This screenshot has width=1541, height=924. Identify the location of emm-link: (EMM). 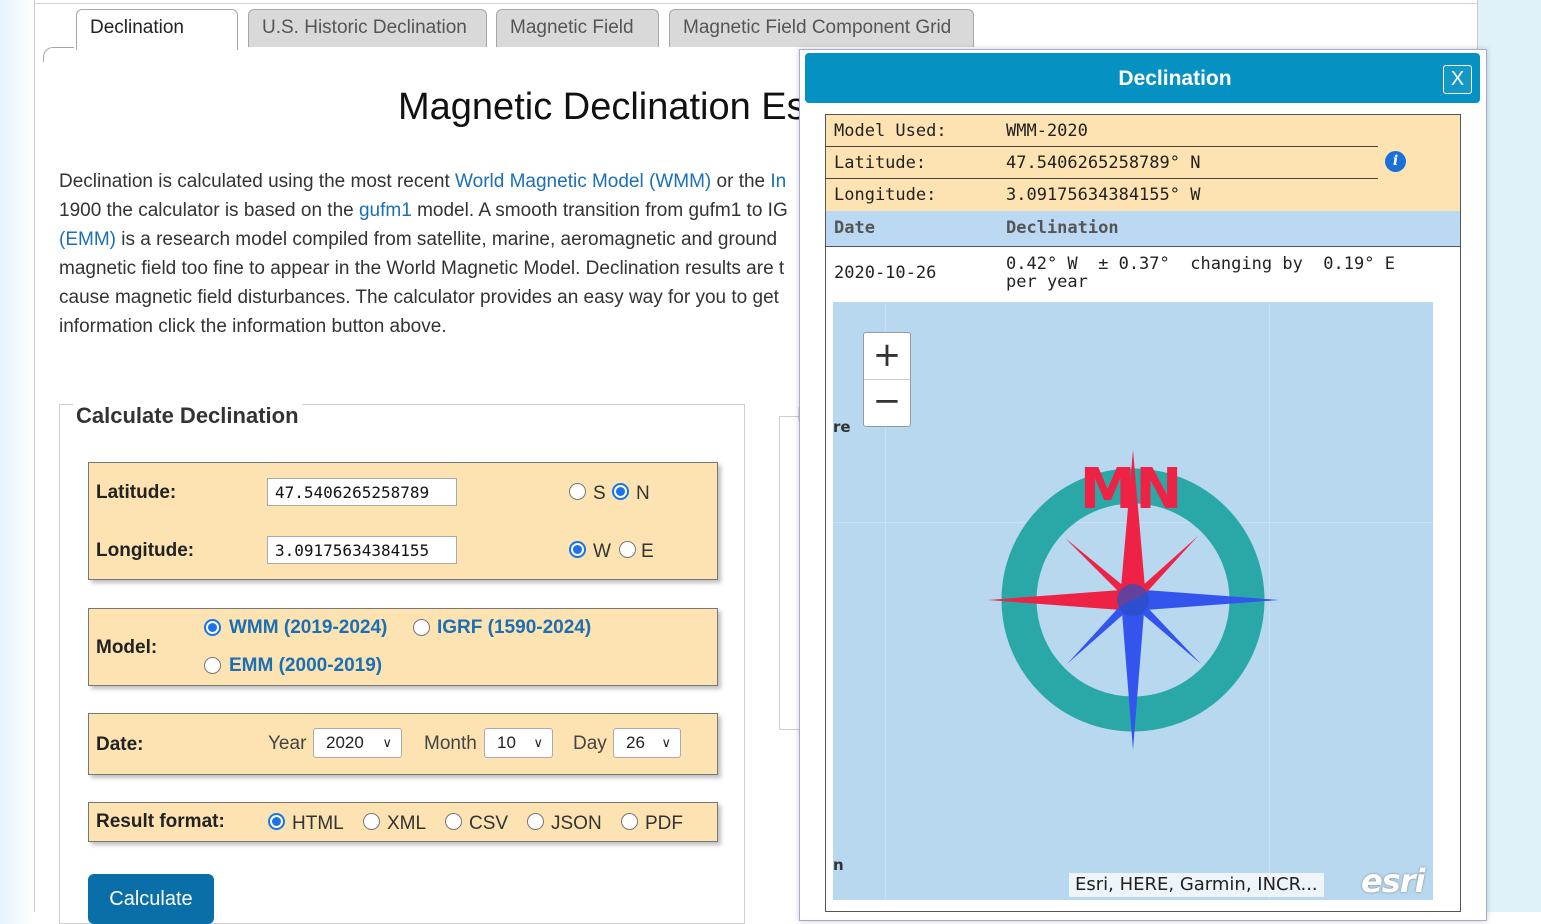
(87, 239).